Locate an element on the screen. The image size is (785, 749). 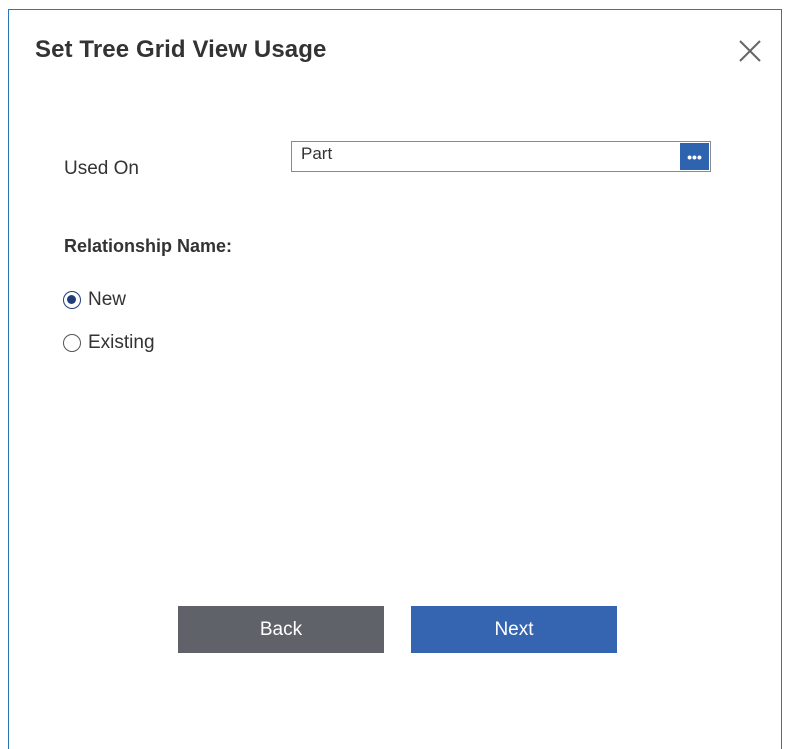
radio-button-existing is located at coordinates (72, 343).